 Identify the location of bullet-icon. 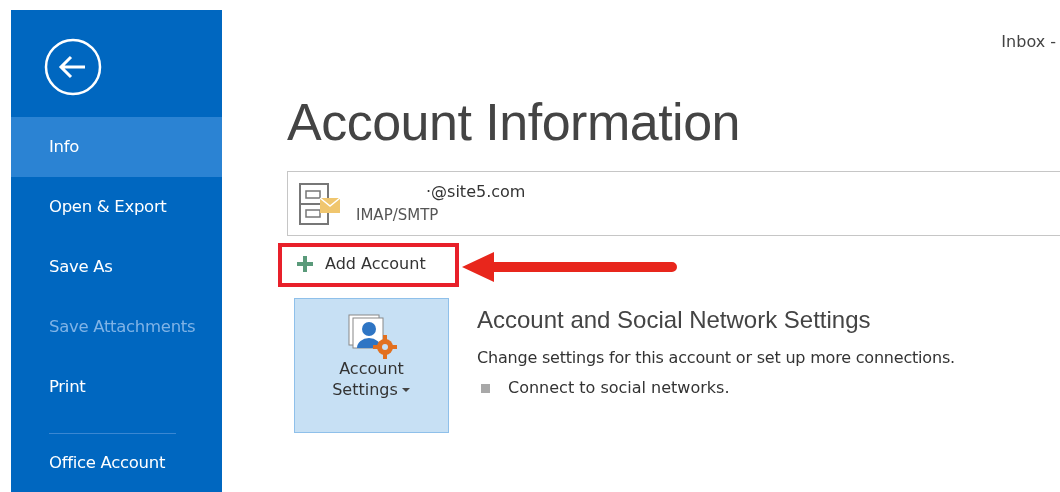
(485, 388).